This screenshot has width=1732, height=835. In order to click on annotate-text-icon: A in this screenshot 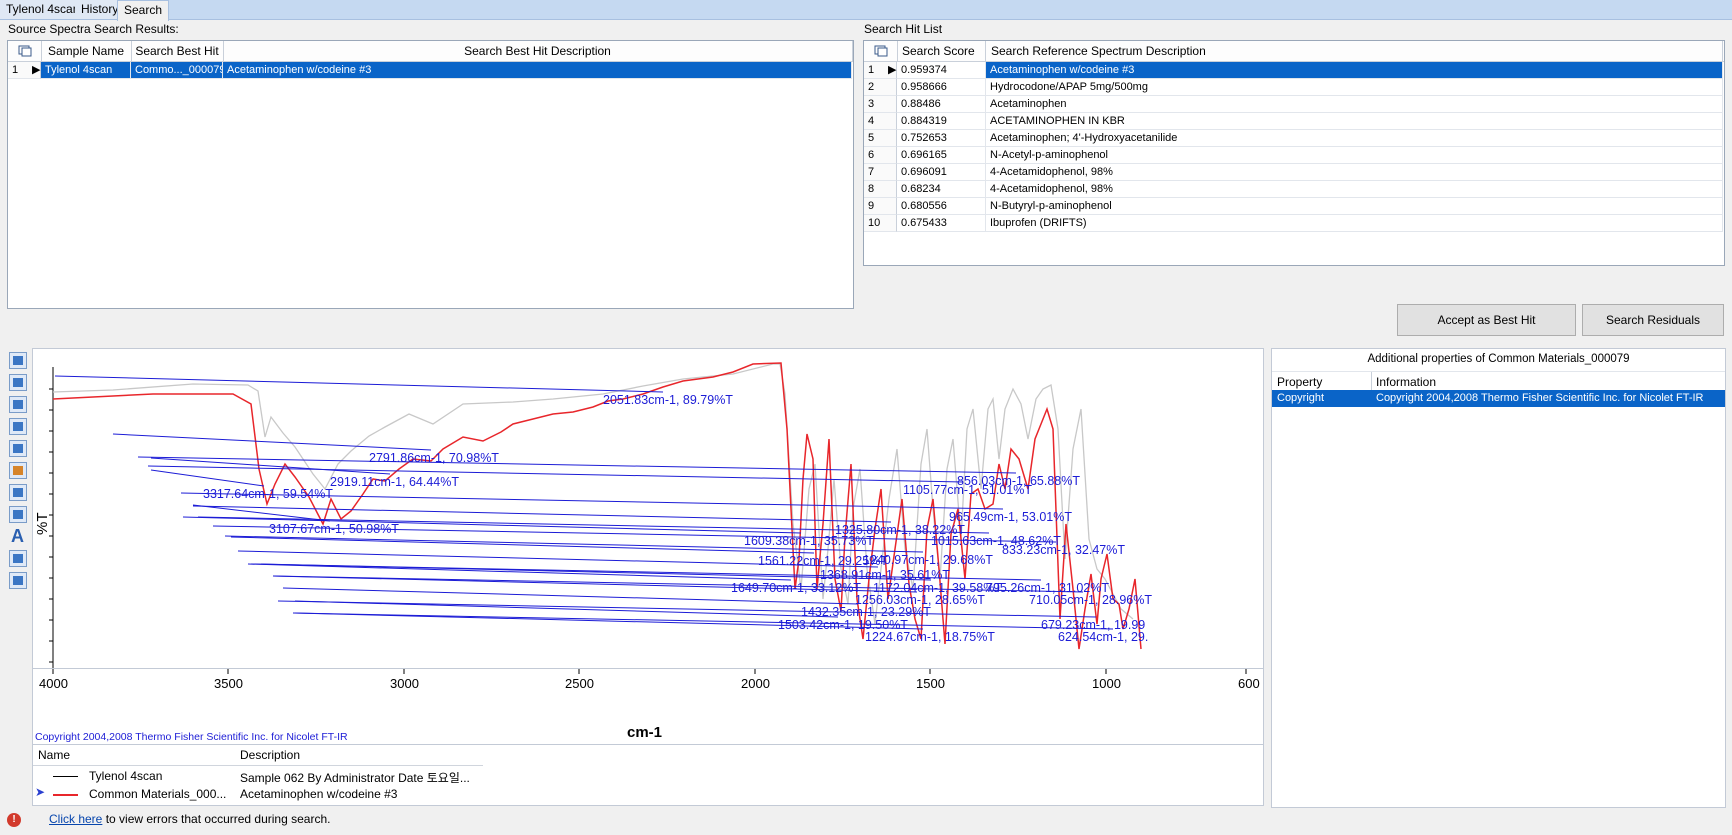, I will do `click(17, 536)`.